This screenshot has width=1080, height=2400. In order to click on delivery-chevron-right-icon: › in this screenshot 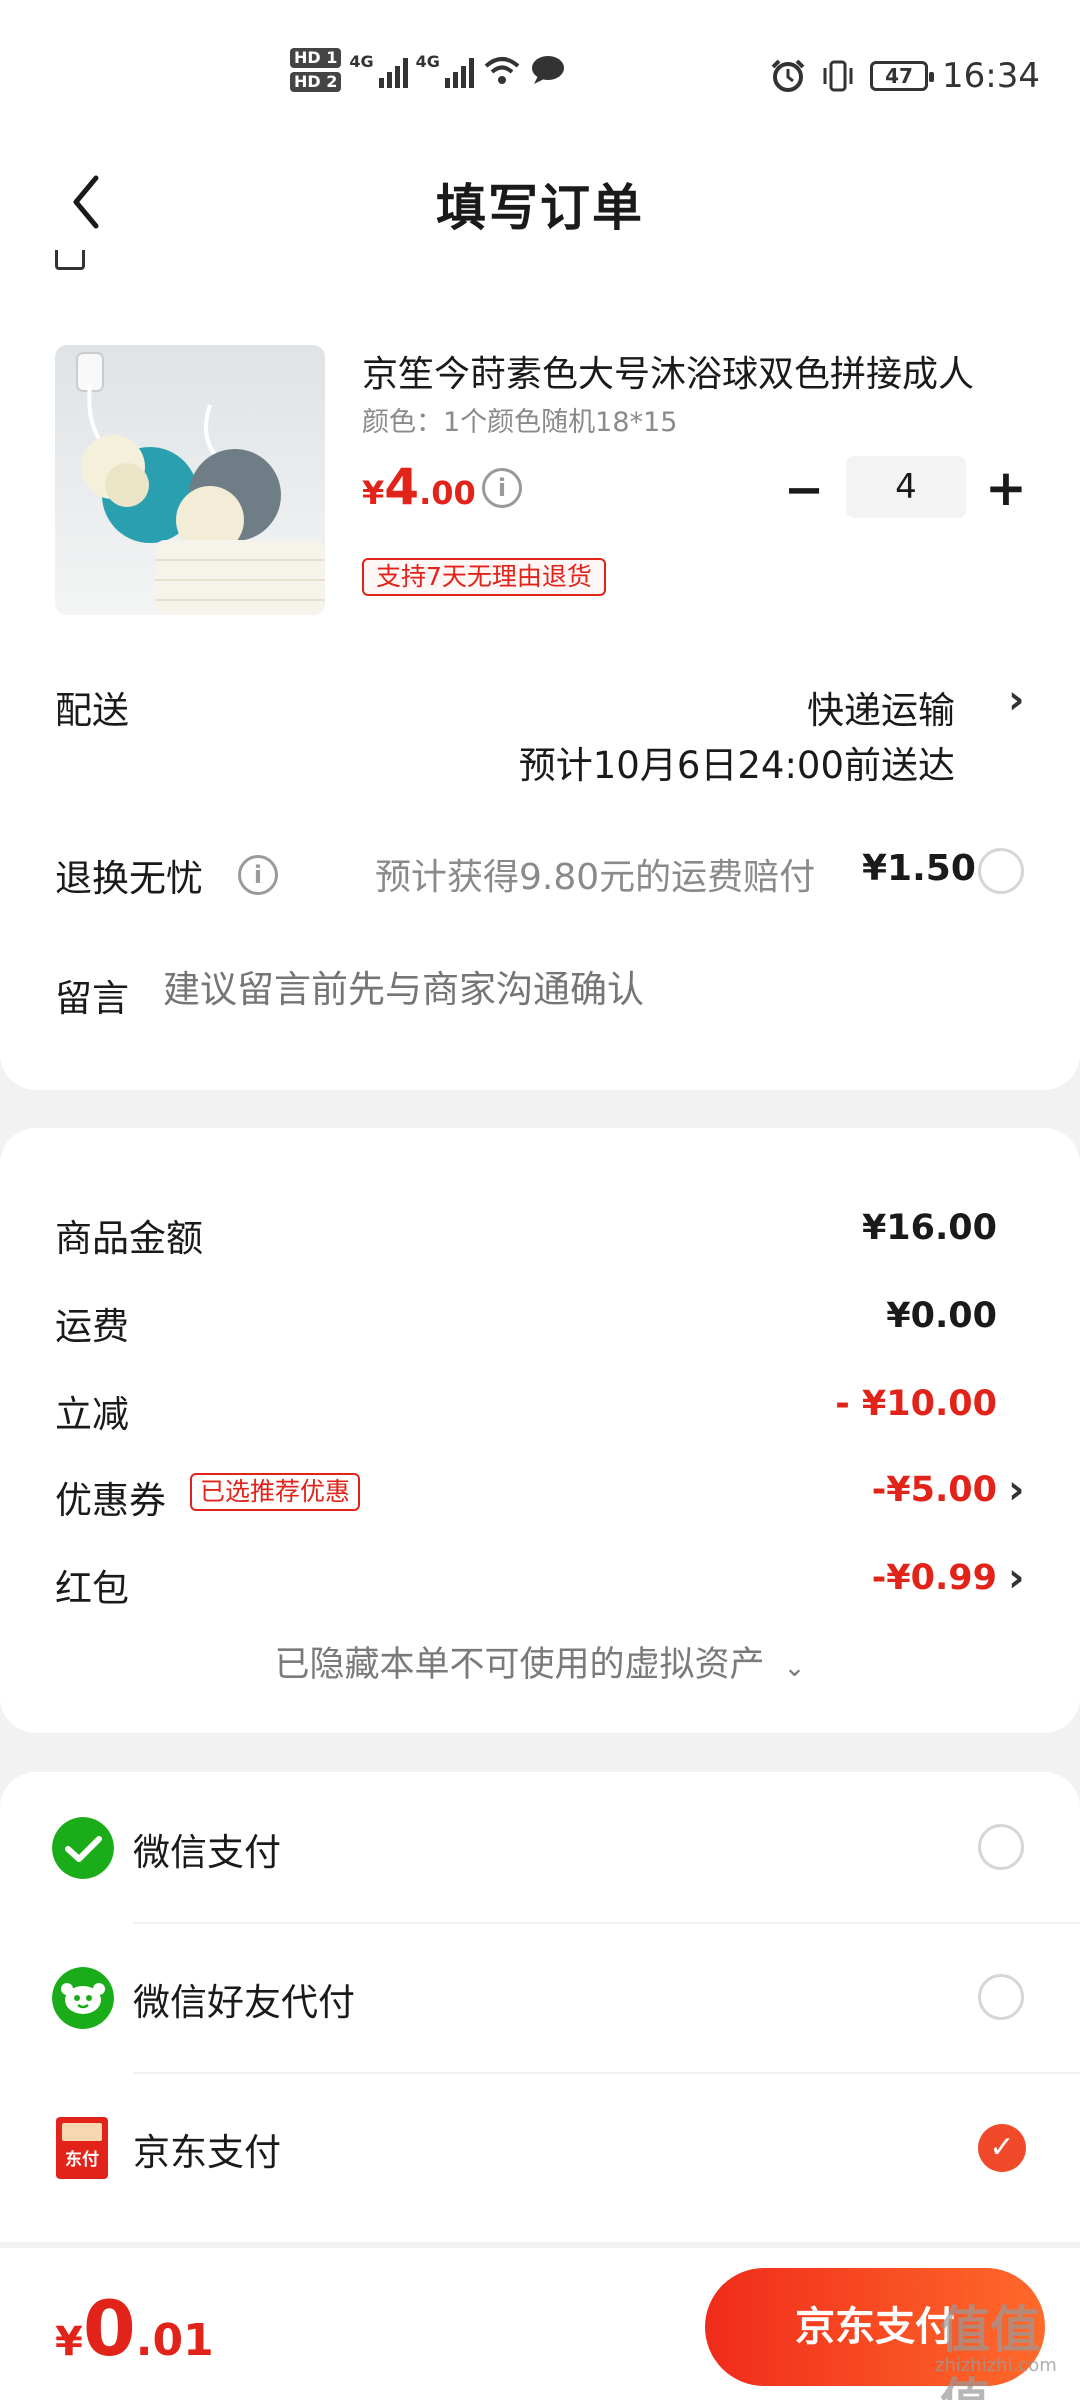, I will do `click(1023, 700)`.